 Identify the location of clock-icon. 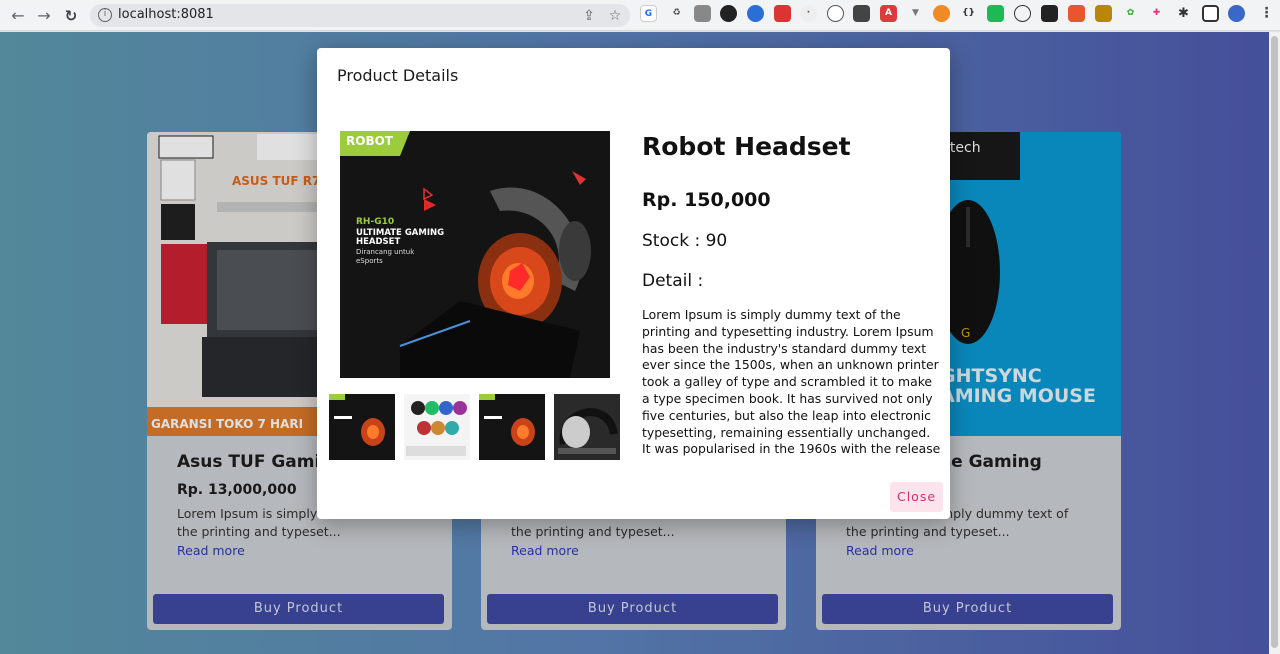
(1022, 13).